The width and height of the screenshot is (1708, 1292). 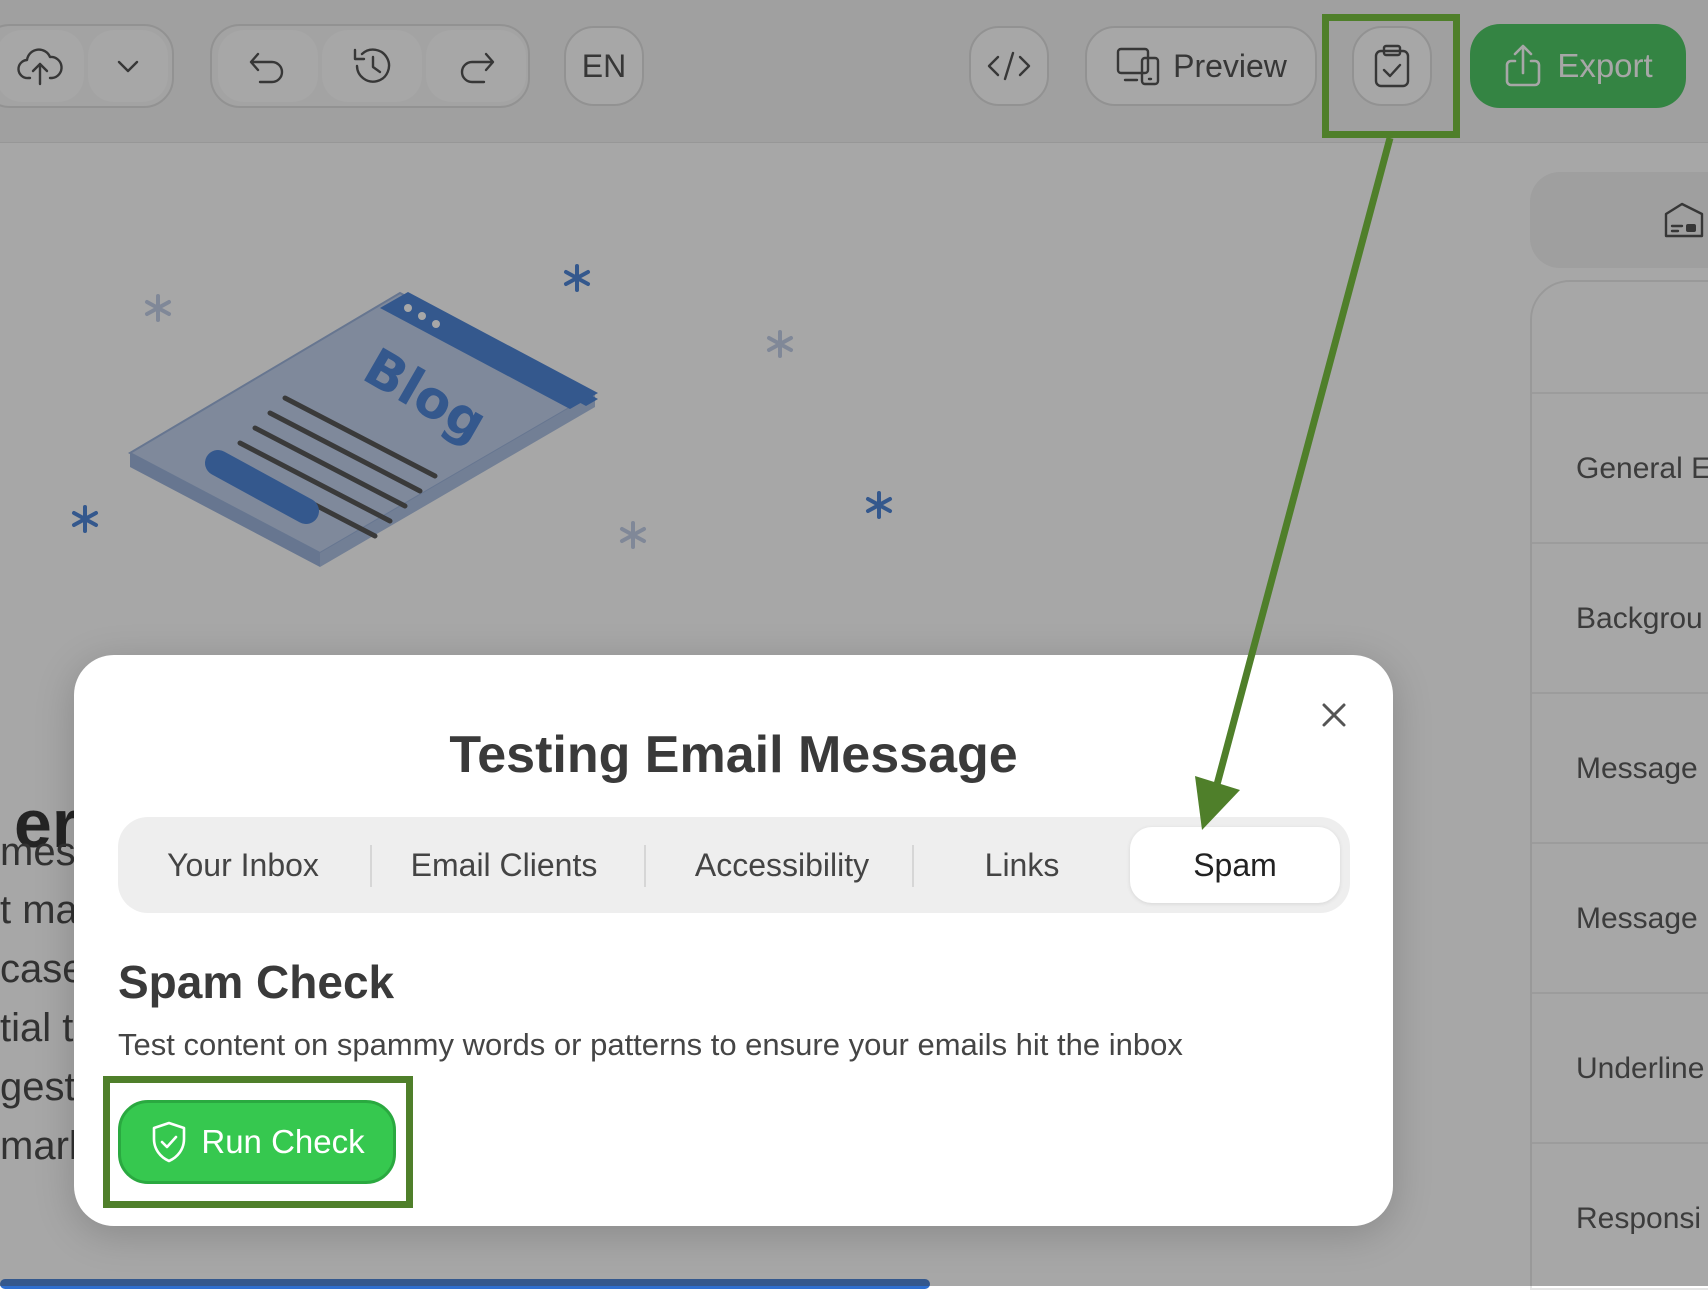 What do you see at coordinates (258, 1142) in the screenshot?
I see `highlight-run-check` at bounding box center [258, 1142].